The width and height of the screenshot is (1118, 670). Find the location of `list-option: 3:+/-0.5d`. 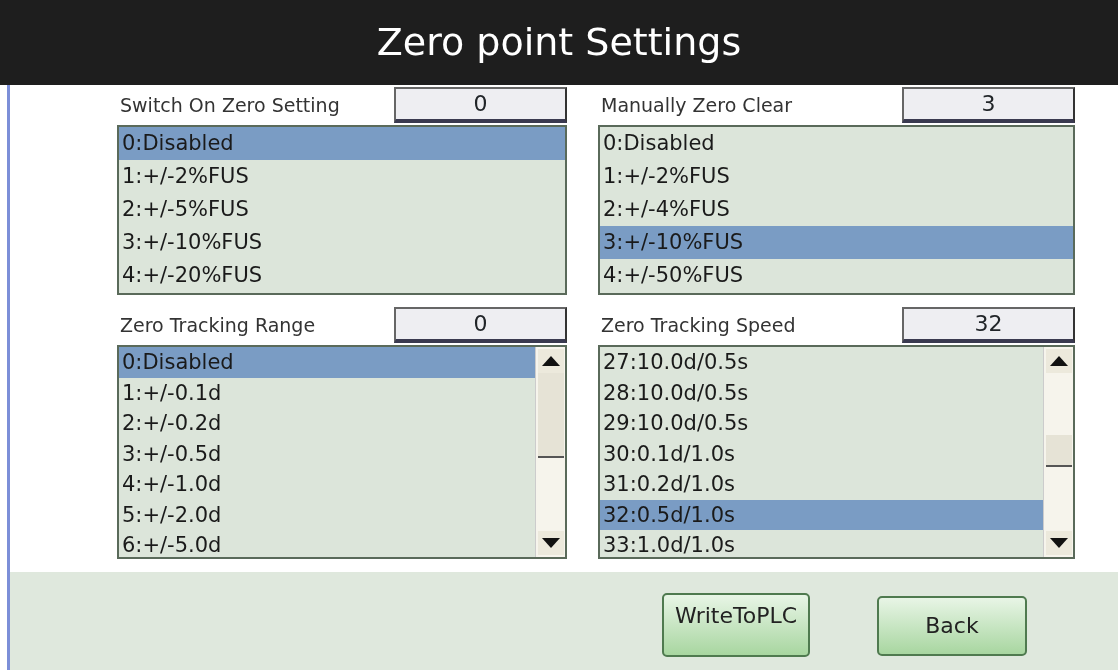

list-option: 3:+/-0.5d is located at coordinates (327, 453).